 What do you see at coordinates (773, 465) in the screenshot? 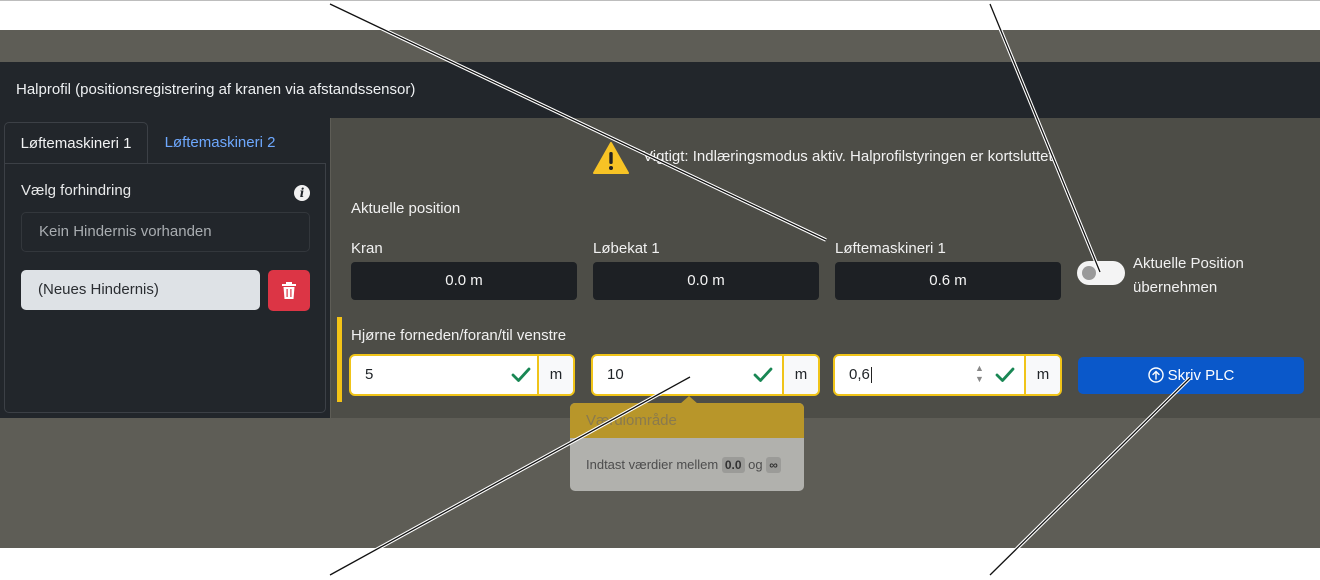
I see `tooltip-max: ∞` at bounding box center [773, 465].